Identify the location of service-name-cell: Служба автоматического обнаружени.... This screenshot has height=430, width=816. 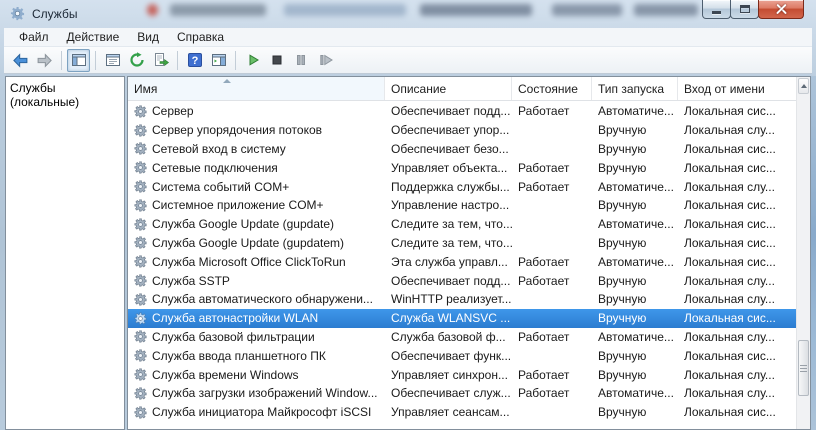
(256, 299).